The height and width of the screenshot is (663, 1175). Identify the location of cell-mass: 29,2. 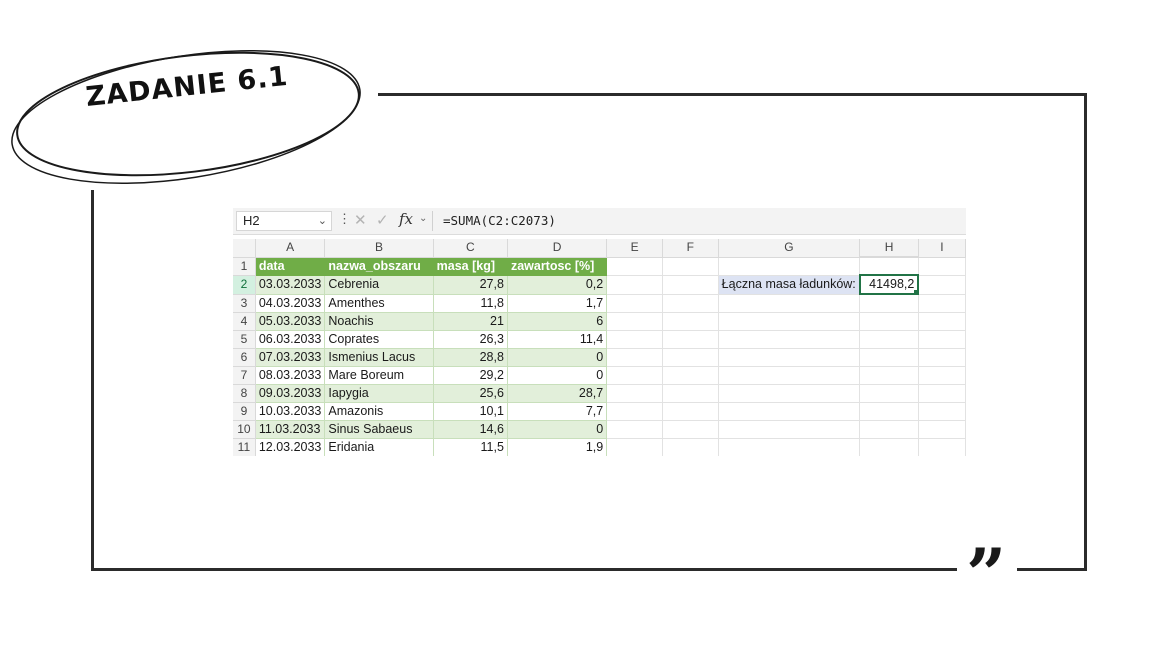
(470, 375).